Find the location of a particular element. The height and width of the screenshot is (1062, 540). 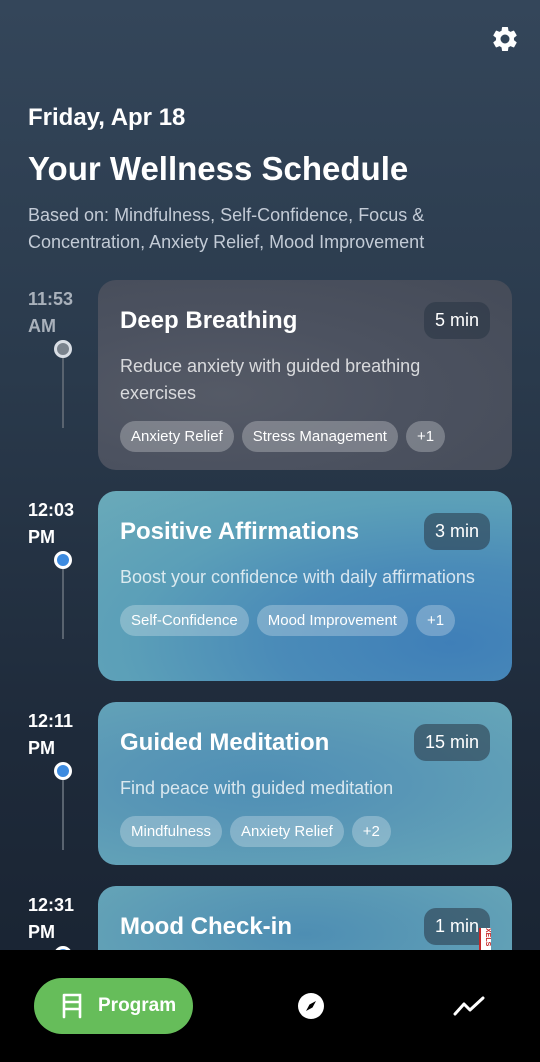

nav-explore-button is located at coordinates (311, 1008).